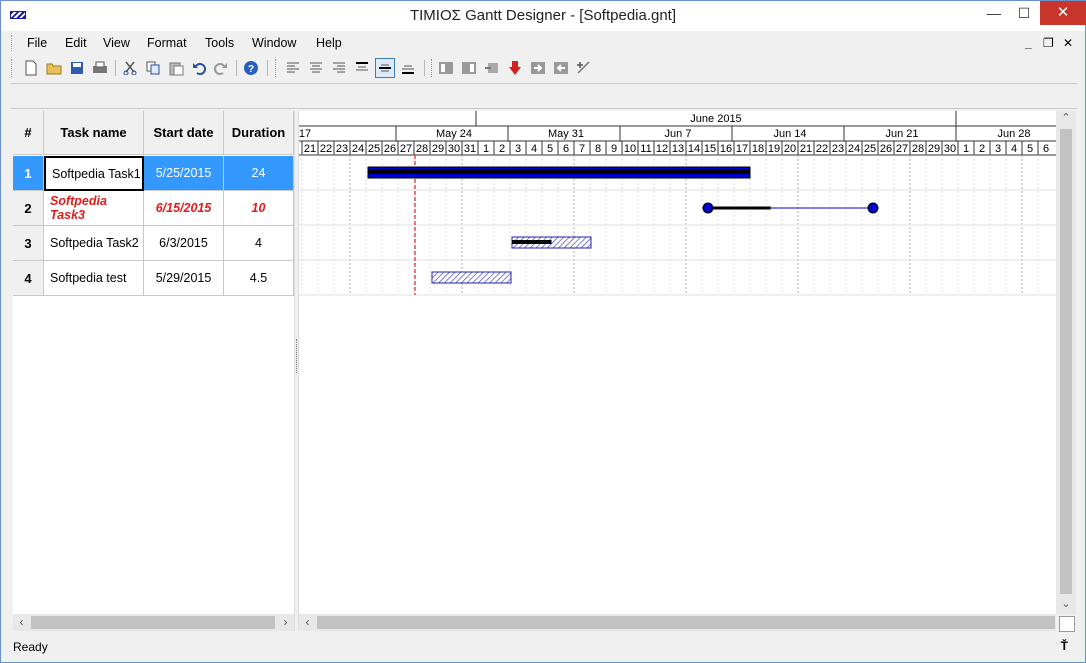  I want to click on mdi-close-button: ✕, so click(1068, 43).